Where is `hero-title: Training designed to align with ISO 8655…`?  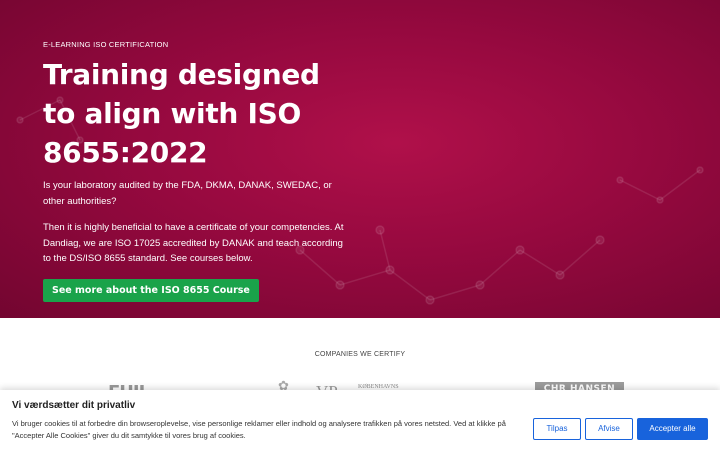 hero-title: Training designed to align with ISO 8655… is located at coordinates (181, 113).